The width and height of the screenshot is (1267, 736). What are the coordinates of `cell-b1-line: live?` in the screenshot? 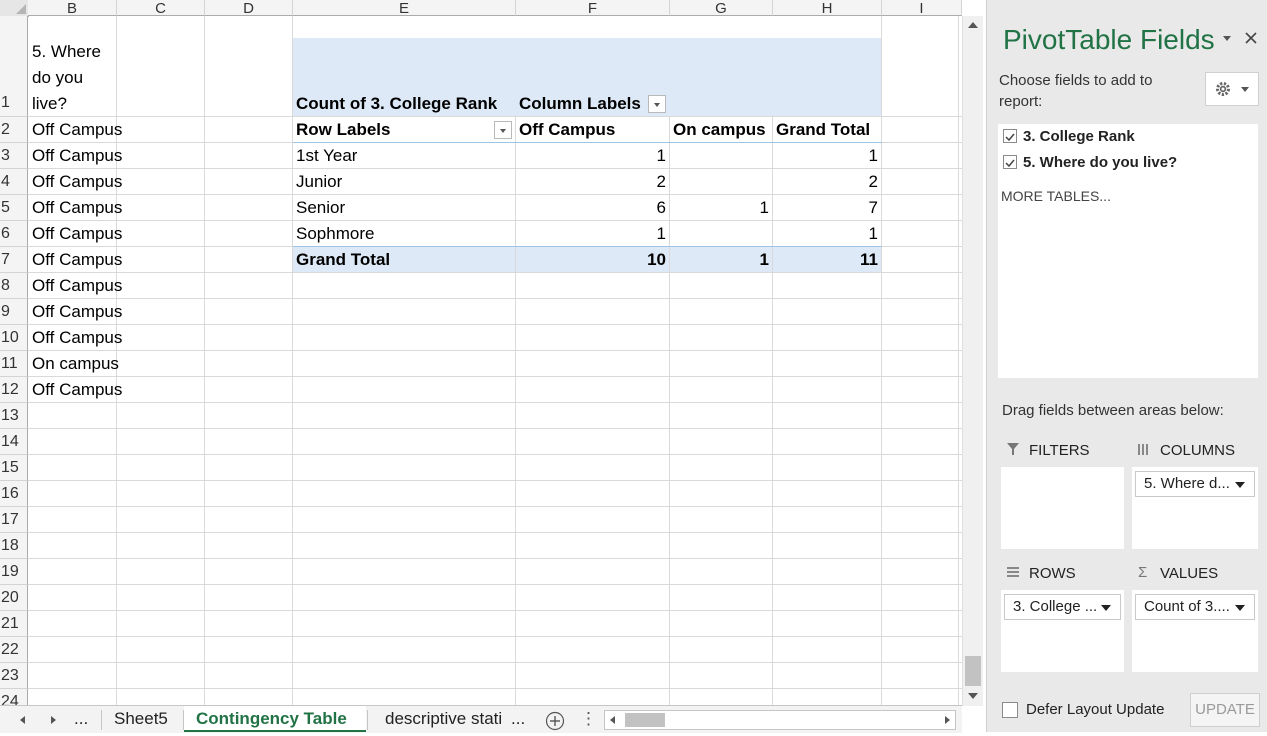 It's located at (49, 104).